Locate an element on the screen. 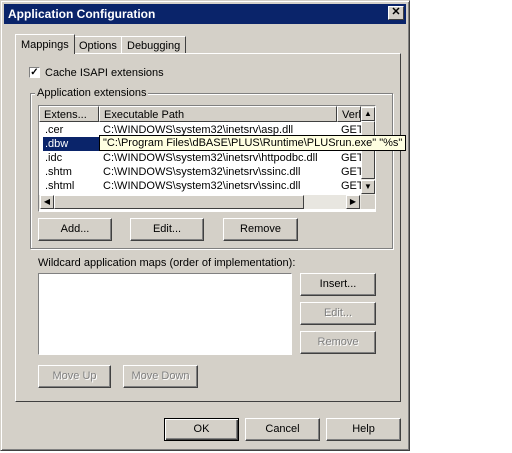  scroll-right-button: ▶ is located at coordinates (353, 202).